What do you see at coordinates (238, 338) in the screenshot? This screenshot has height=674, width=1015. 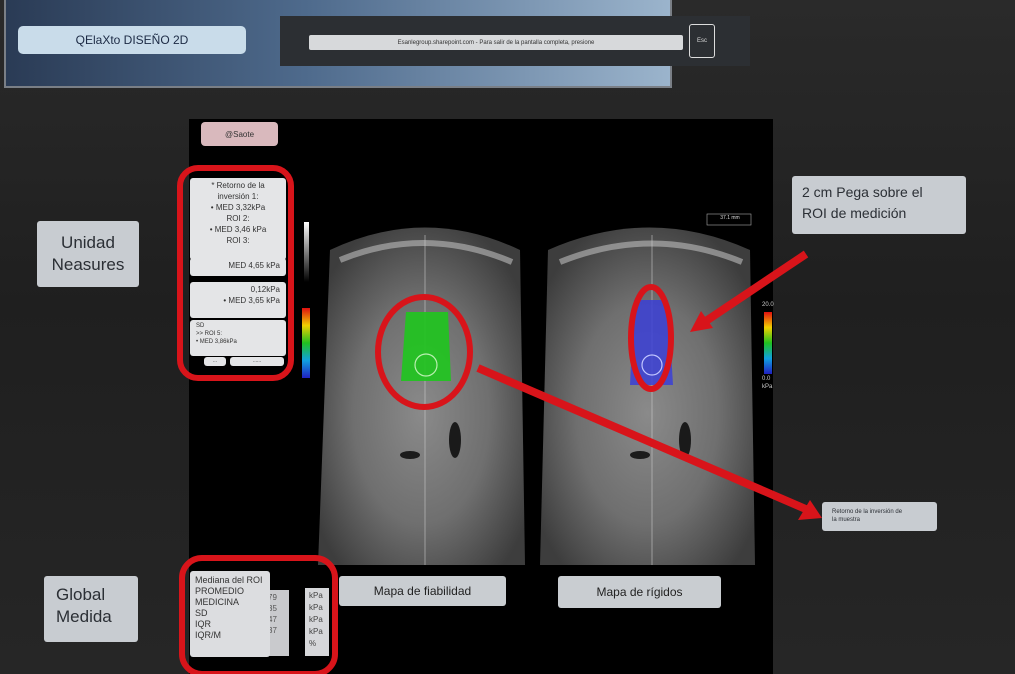 I see `measure-card-row4: SD >> ROI 5: • MED 3,86kPa` at bounding box center [238, 338].